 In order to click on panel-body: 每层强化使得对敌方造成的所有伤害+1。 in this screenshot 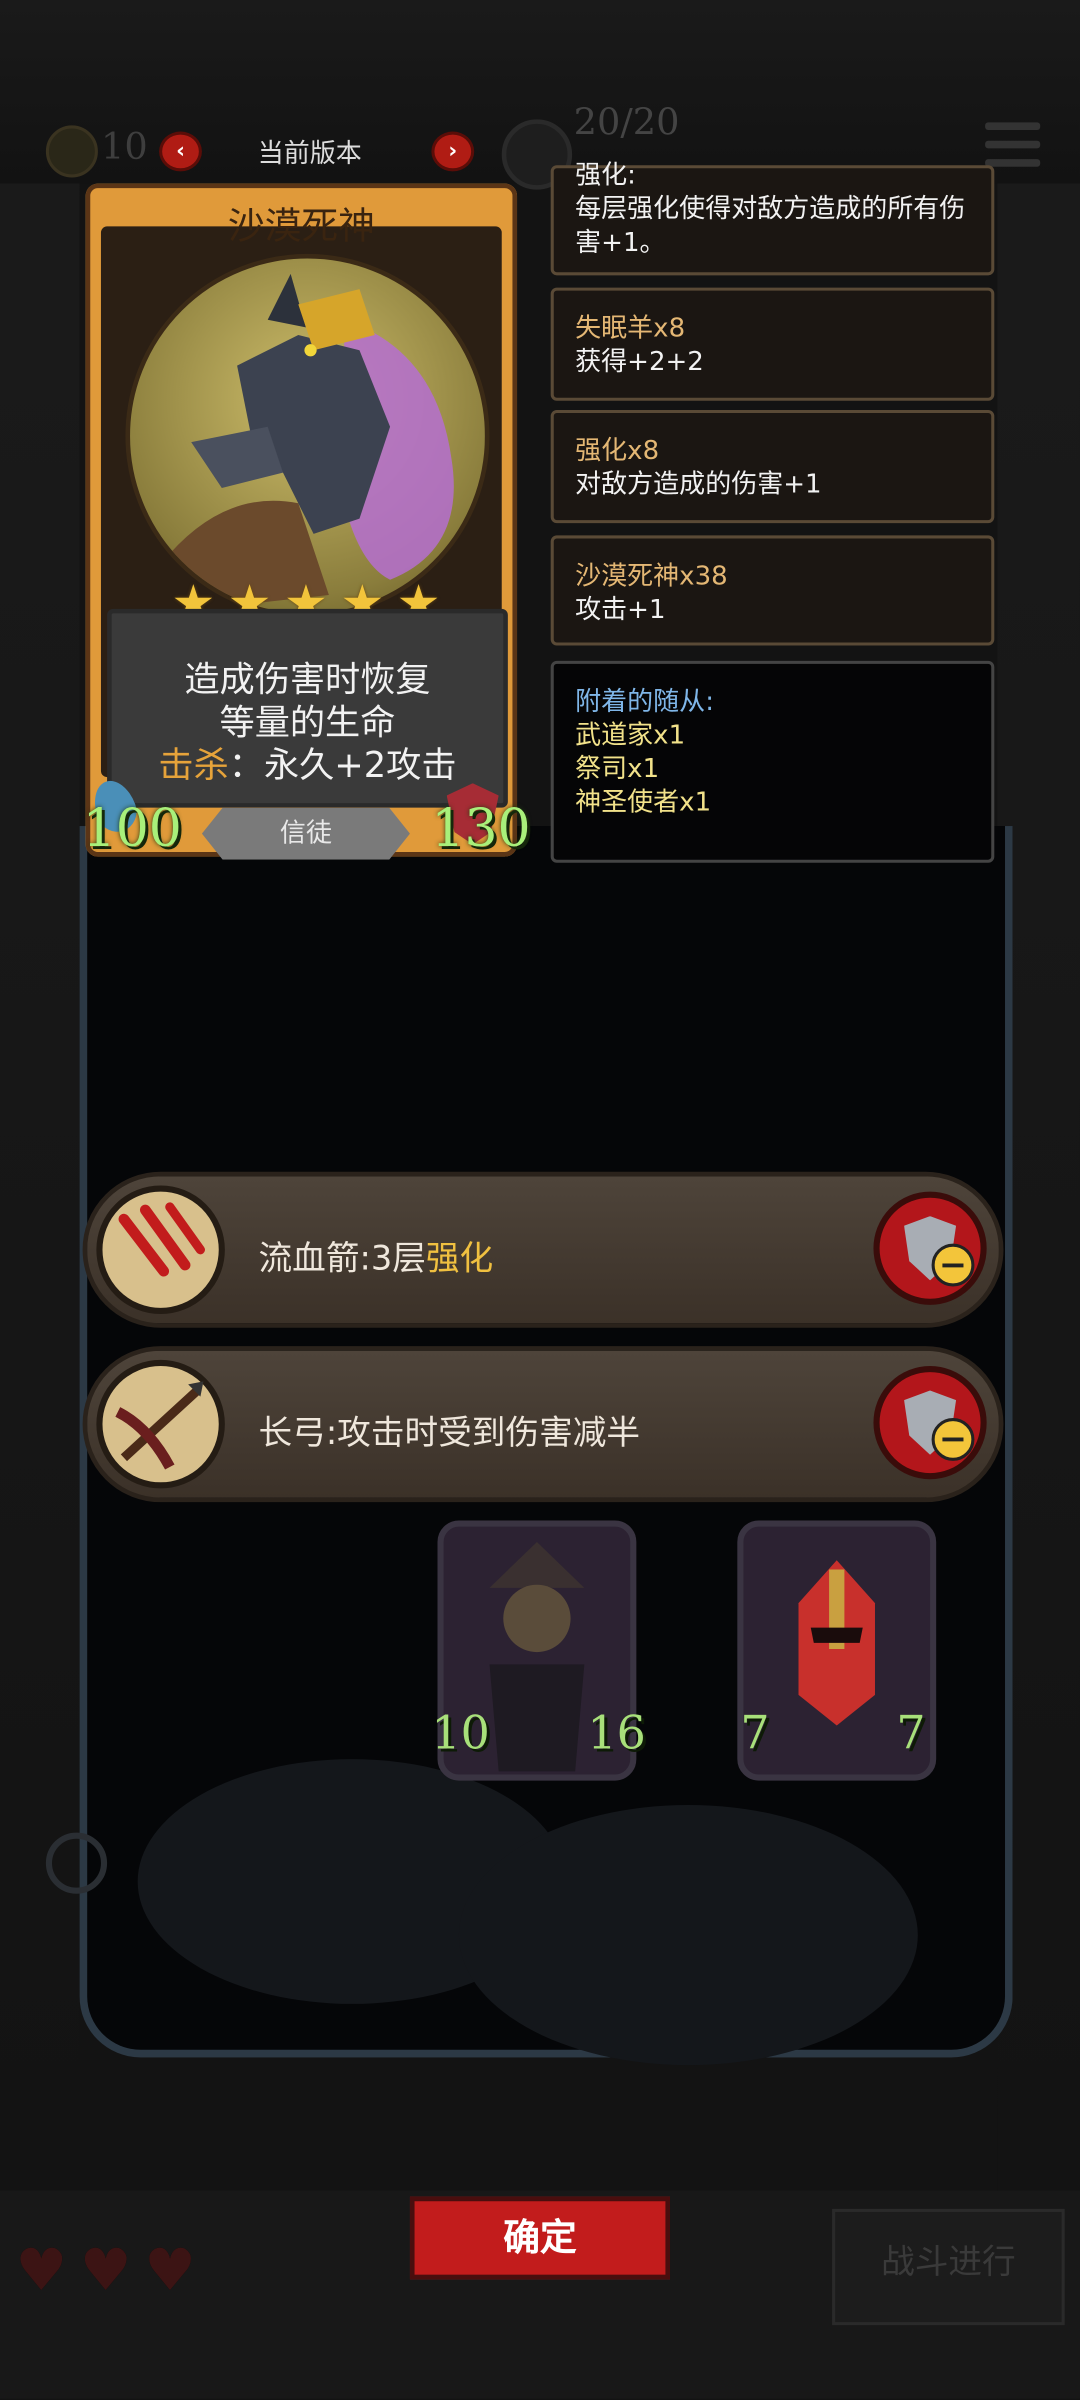, I will do `click(770, 226)`.